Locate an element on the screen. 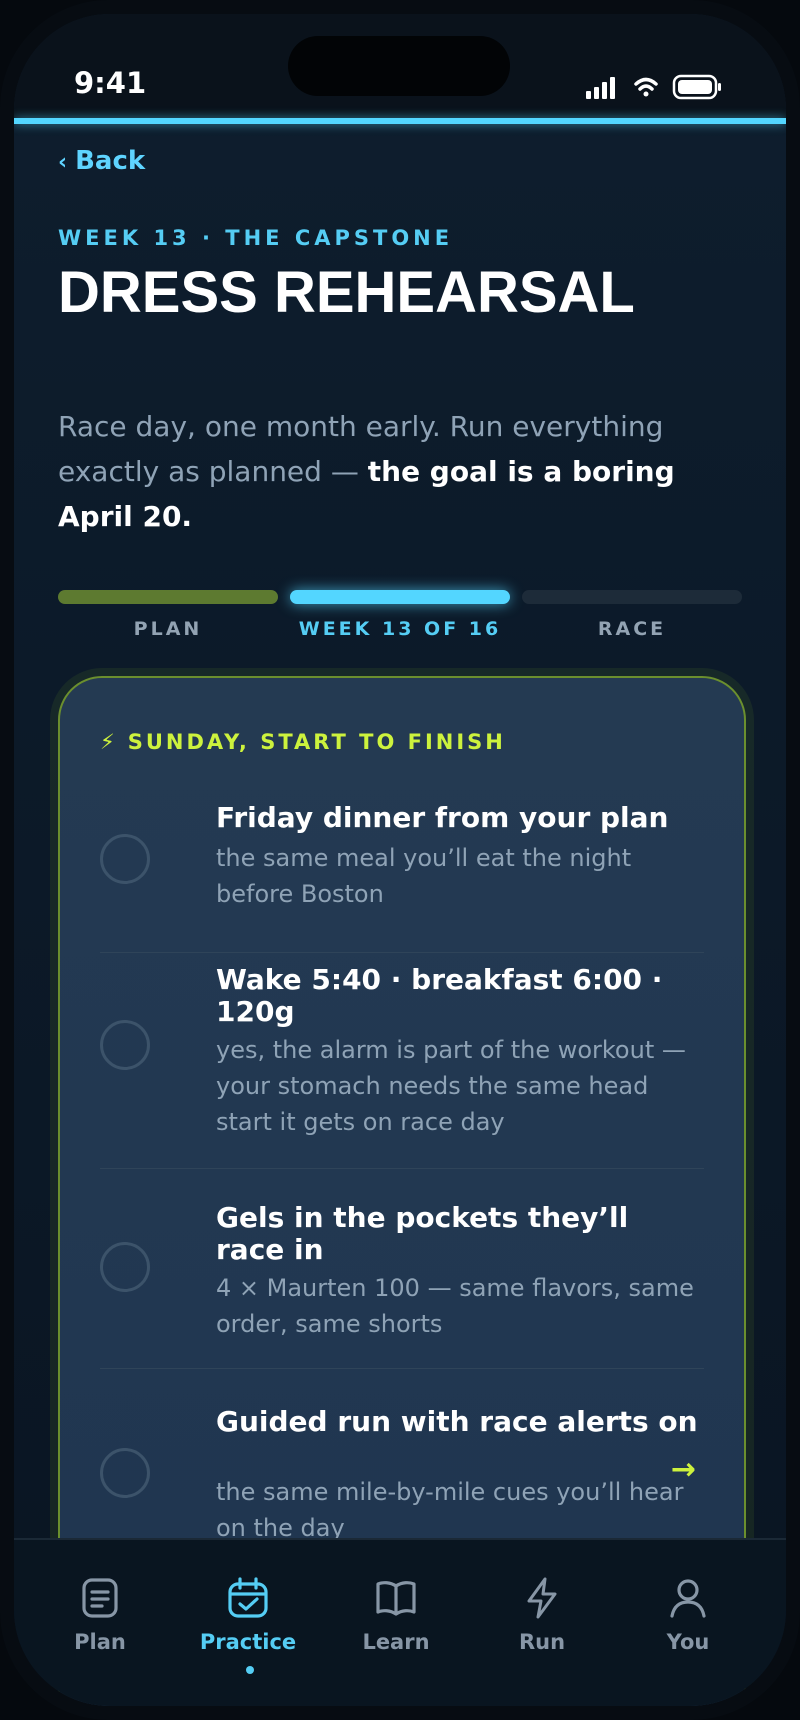  calendar-check-icon is located at coordinates (248, 1597).